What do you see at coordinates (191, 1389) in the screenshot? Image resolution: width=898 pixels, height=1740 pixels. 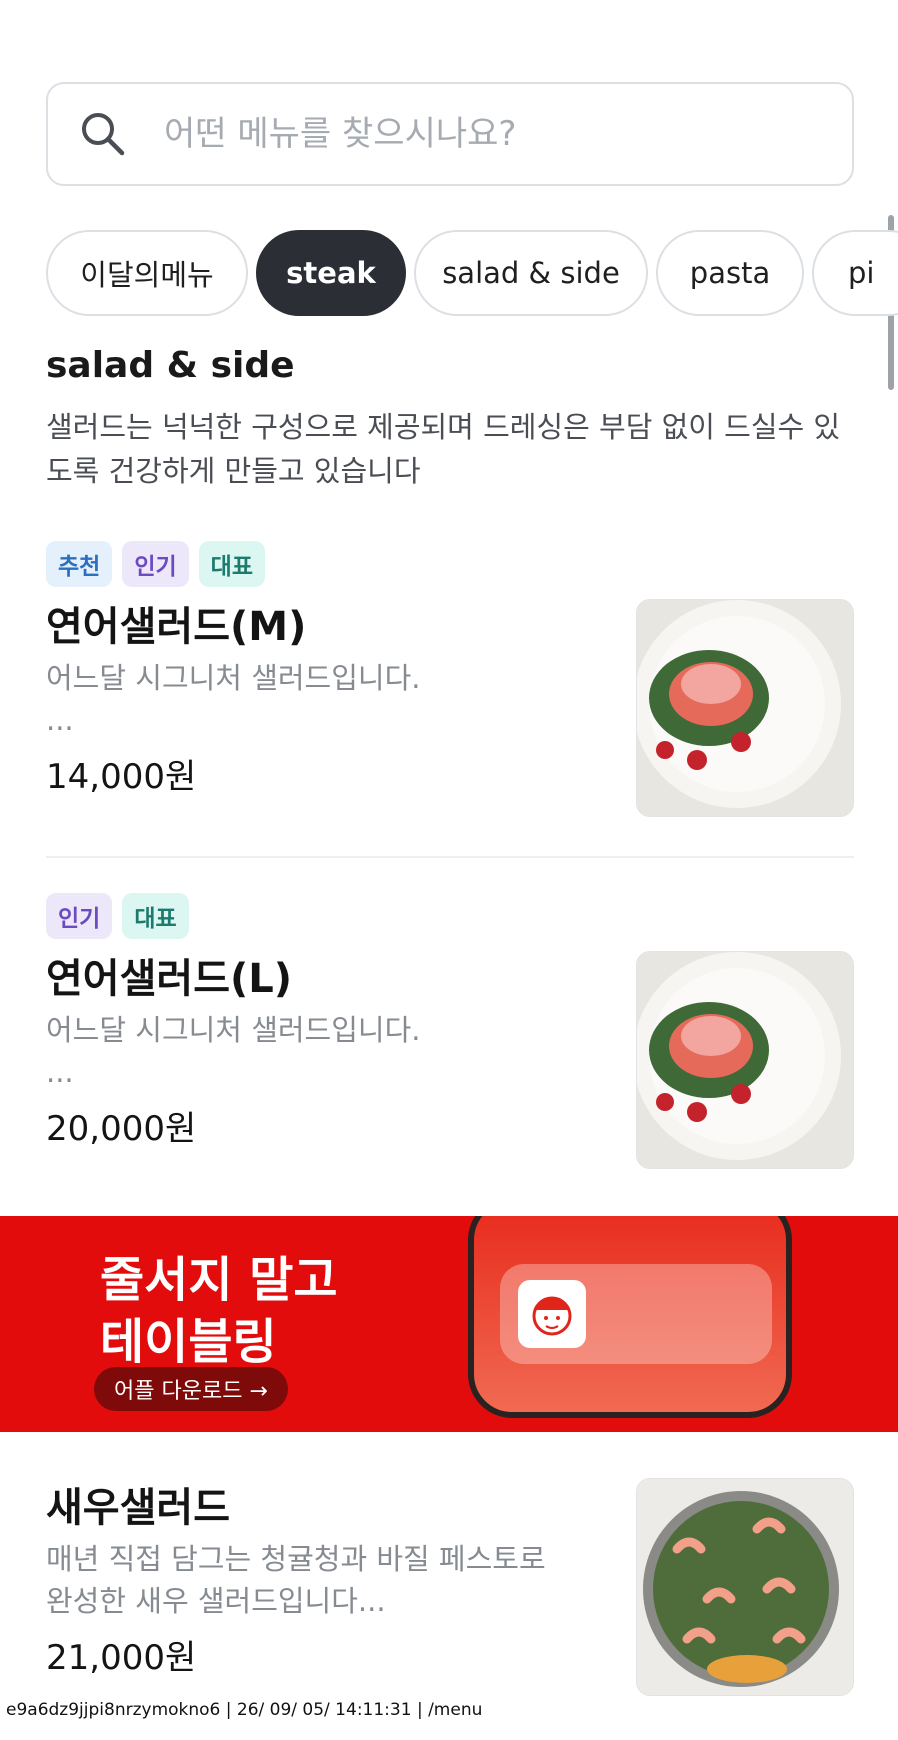 I see `app-download-button: 어플 다운로드 →` at bounding box center [191, 1389].